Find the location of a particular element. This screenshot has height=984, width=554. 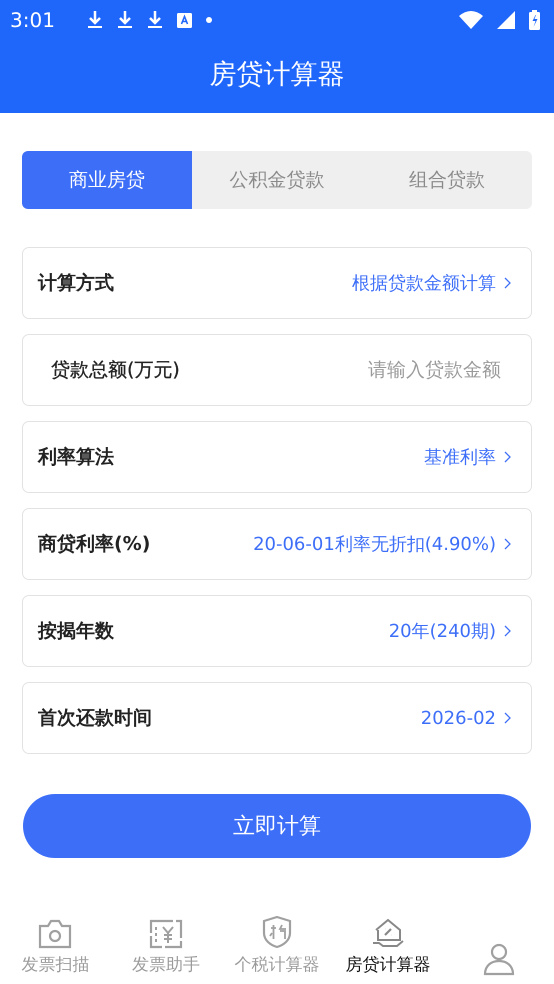

option-row: 利率算法 基准利率 is located at coordinates (277, 457).